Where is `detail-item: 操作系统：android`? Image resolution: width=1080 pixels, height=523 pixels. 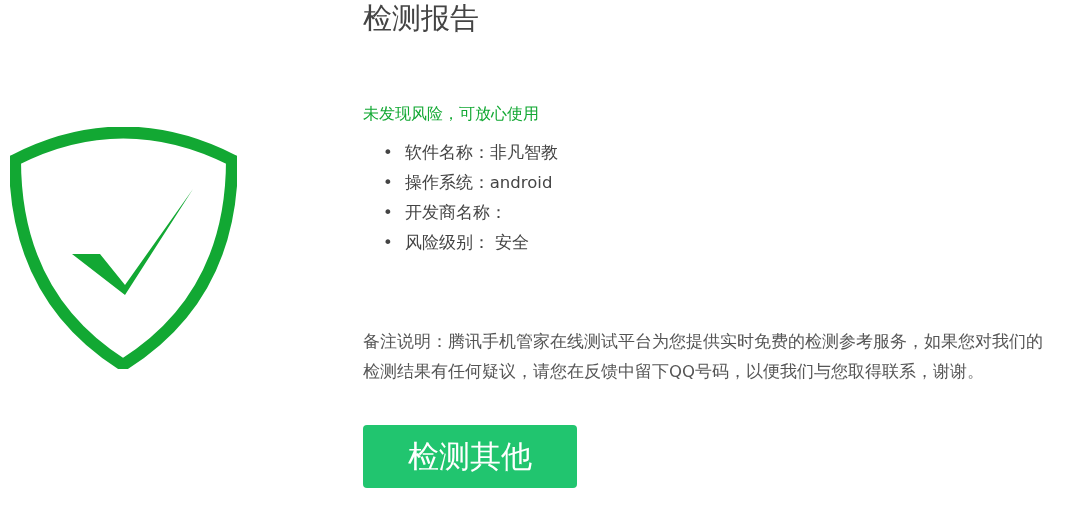
detail-item: 操作系统：android is located at coordinates (478, 183).